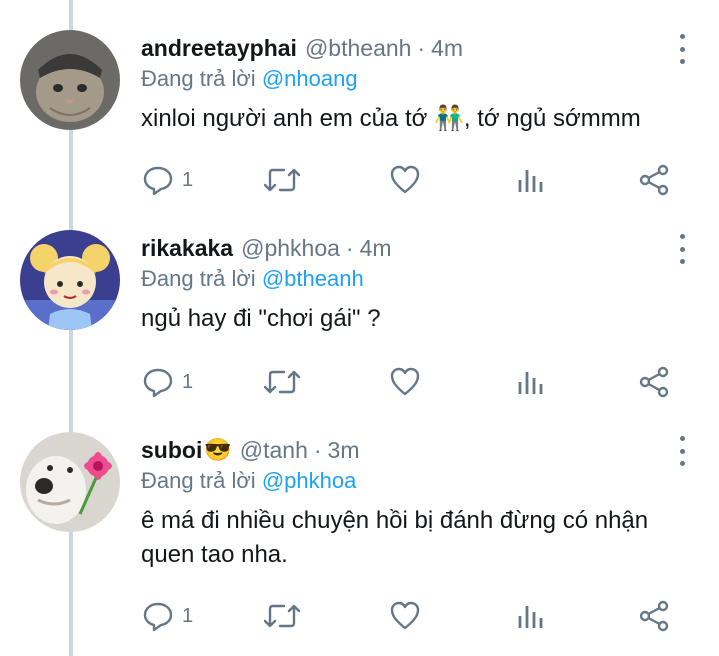  I want to click on mention-link: @nhoang, so click(310, 78).